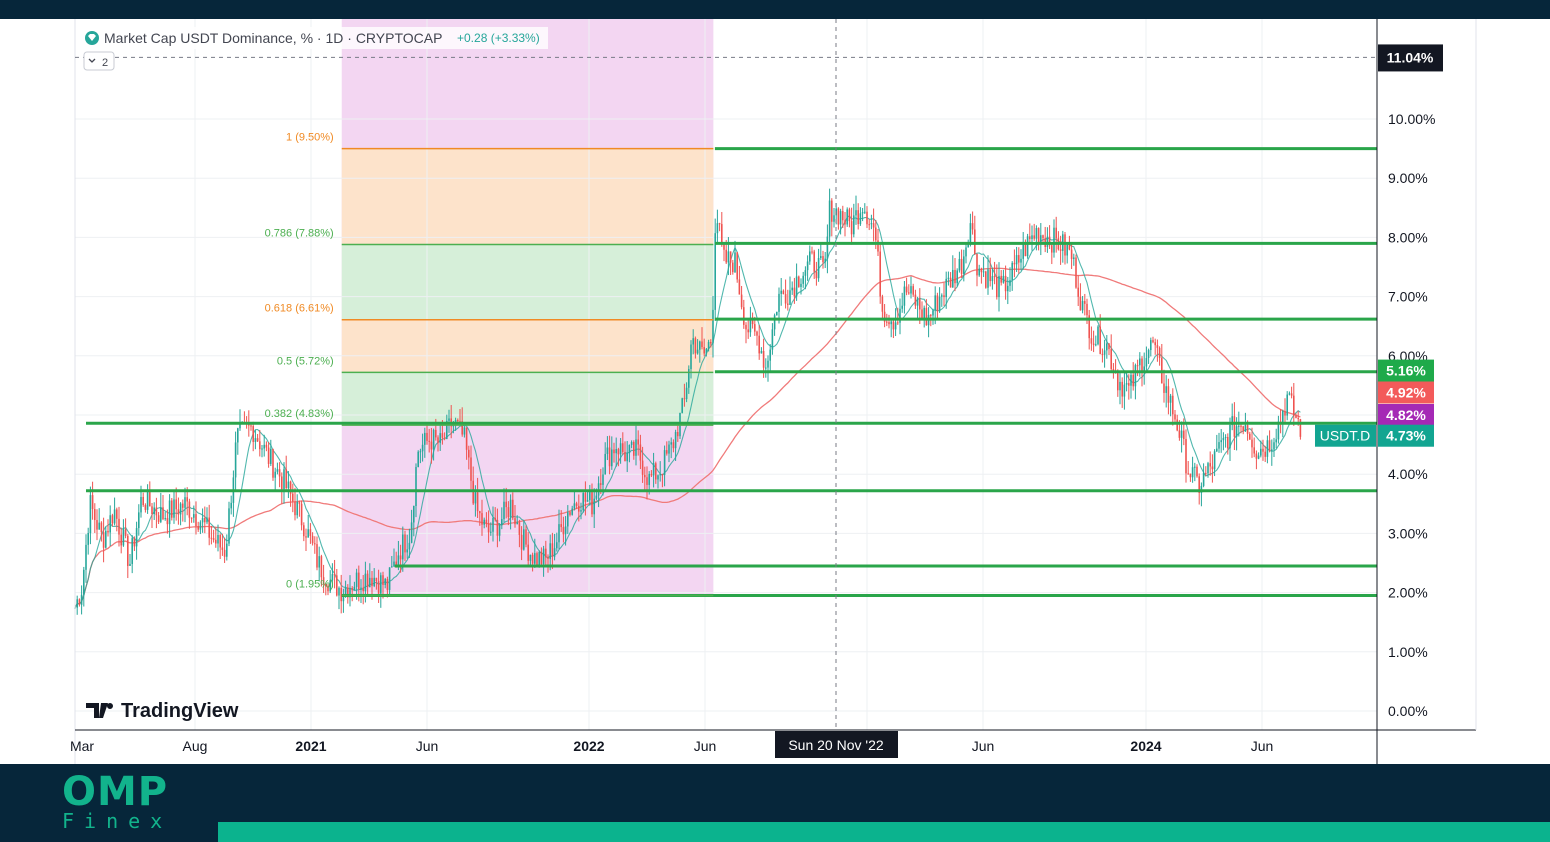 The image size is (1550, 842). Describe the element at coordinates (299, 414) in the screenshot. I see `fib-level-label: 0.382 (4.83%)` at that location.